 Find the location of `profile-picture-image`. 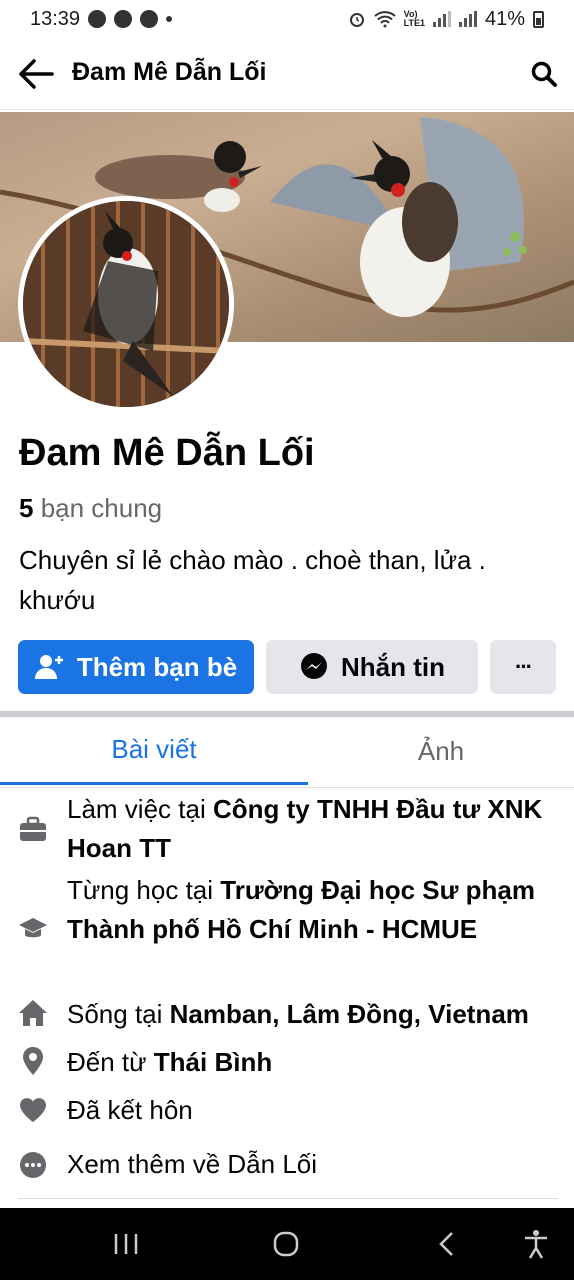

profile-picture-image is located at coordinates (126, 304).